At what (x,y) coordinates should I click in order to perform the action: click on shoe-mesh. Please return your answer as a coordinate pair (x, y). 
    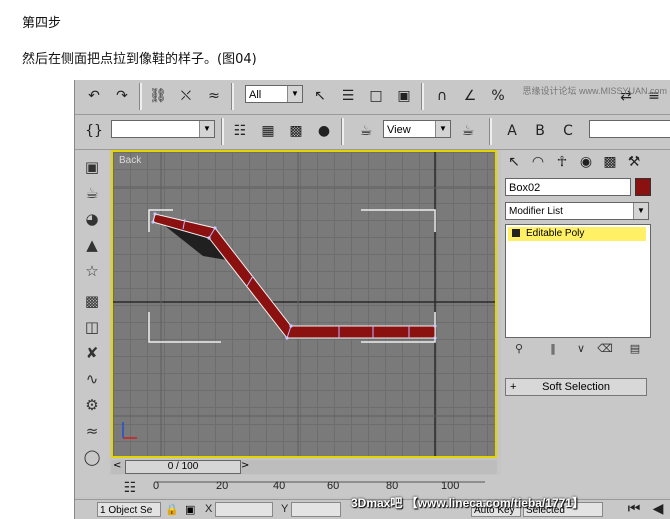
    Looking at the image, I should click on (294, 276).